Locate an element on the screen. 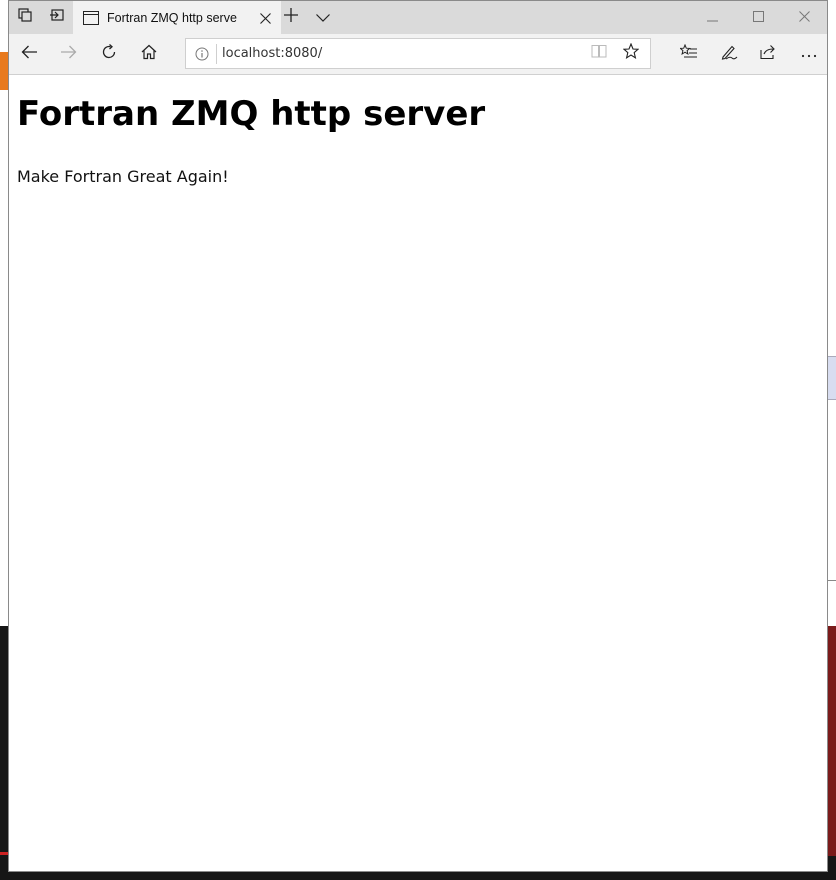 The width and height of the screenshot is (836, 880). reading-view-button is located at coordinates (599, 53).